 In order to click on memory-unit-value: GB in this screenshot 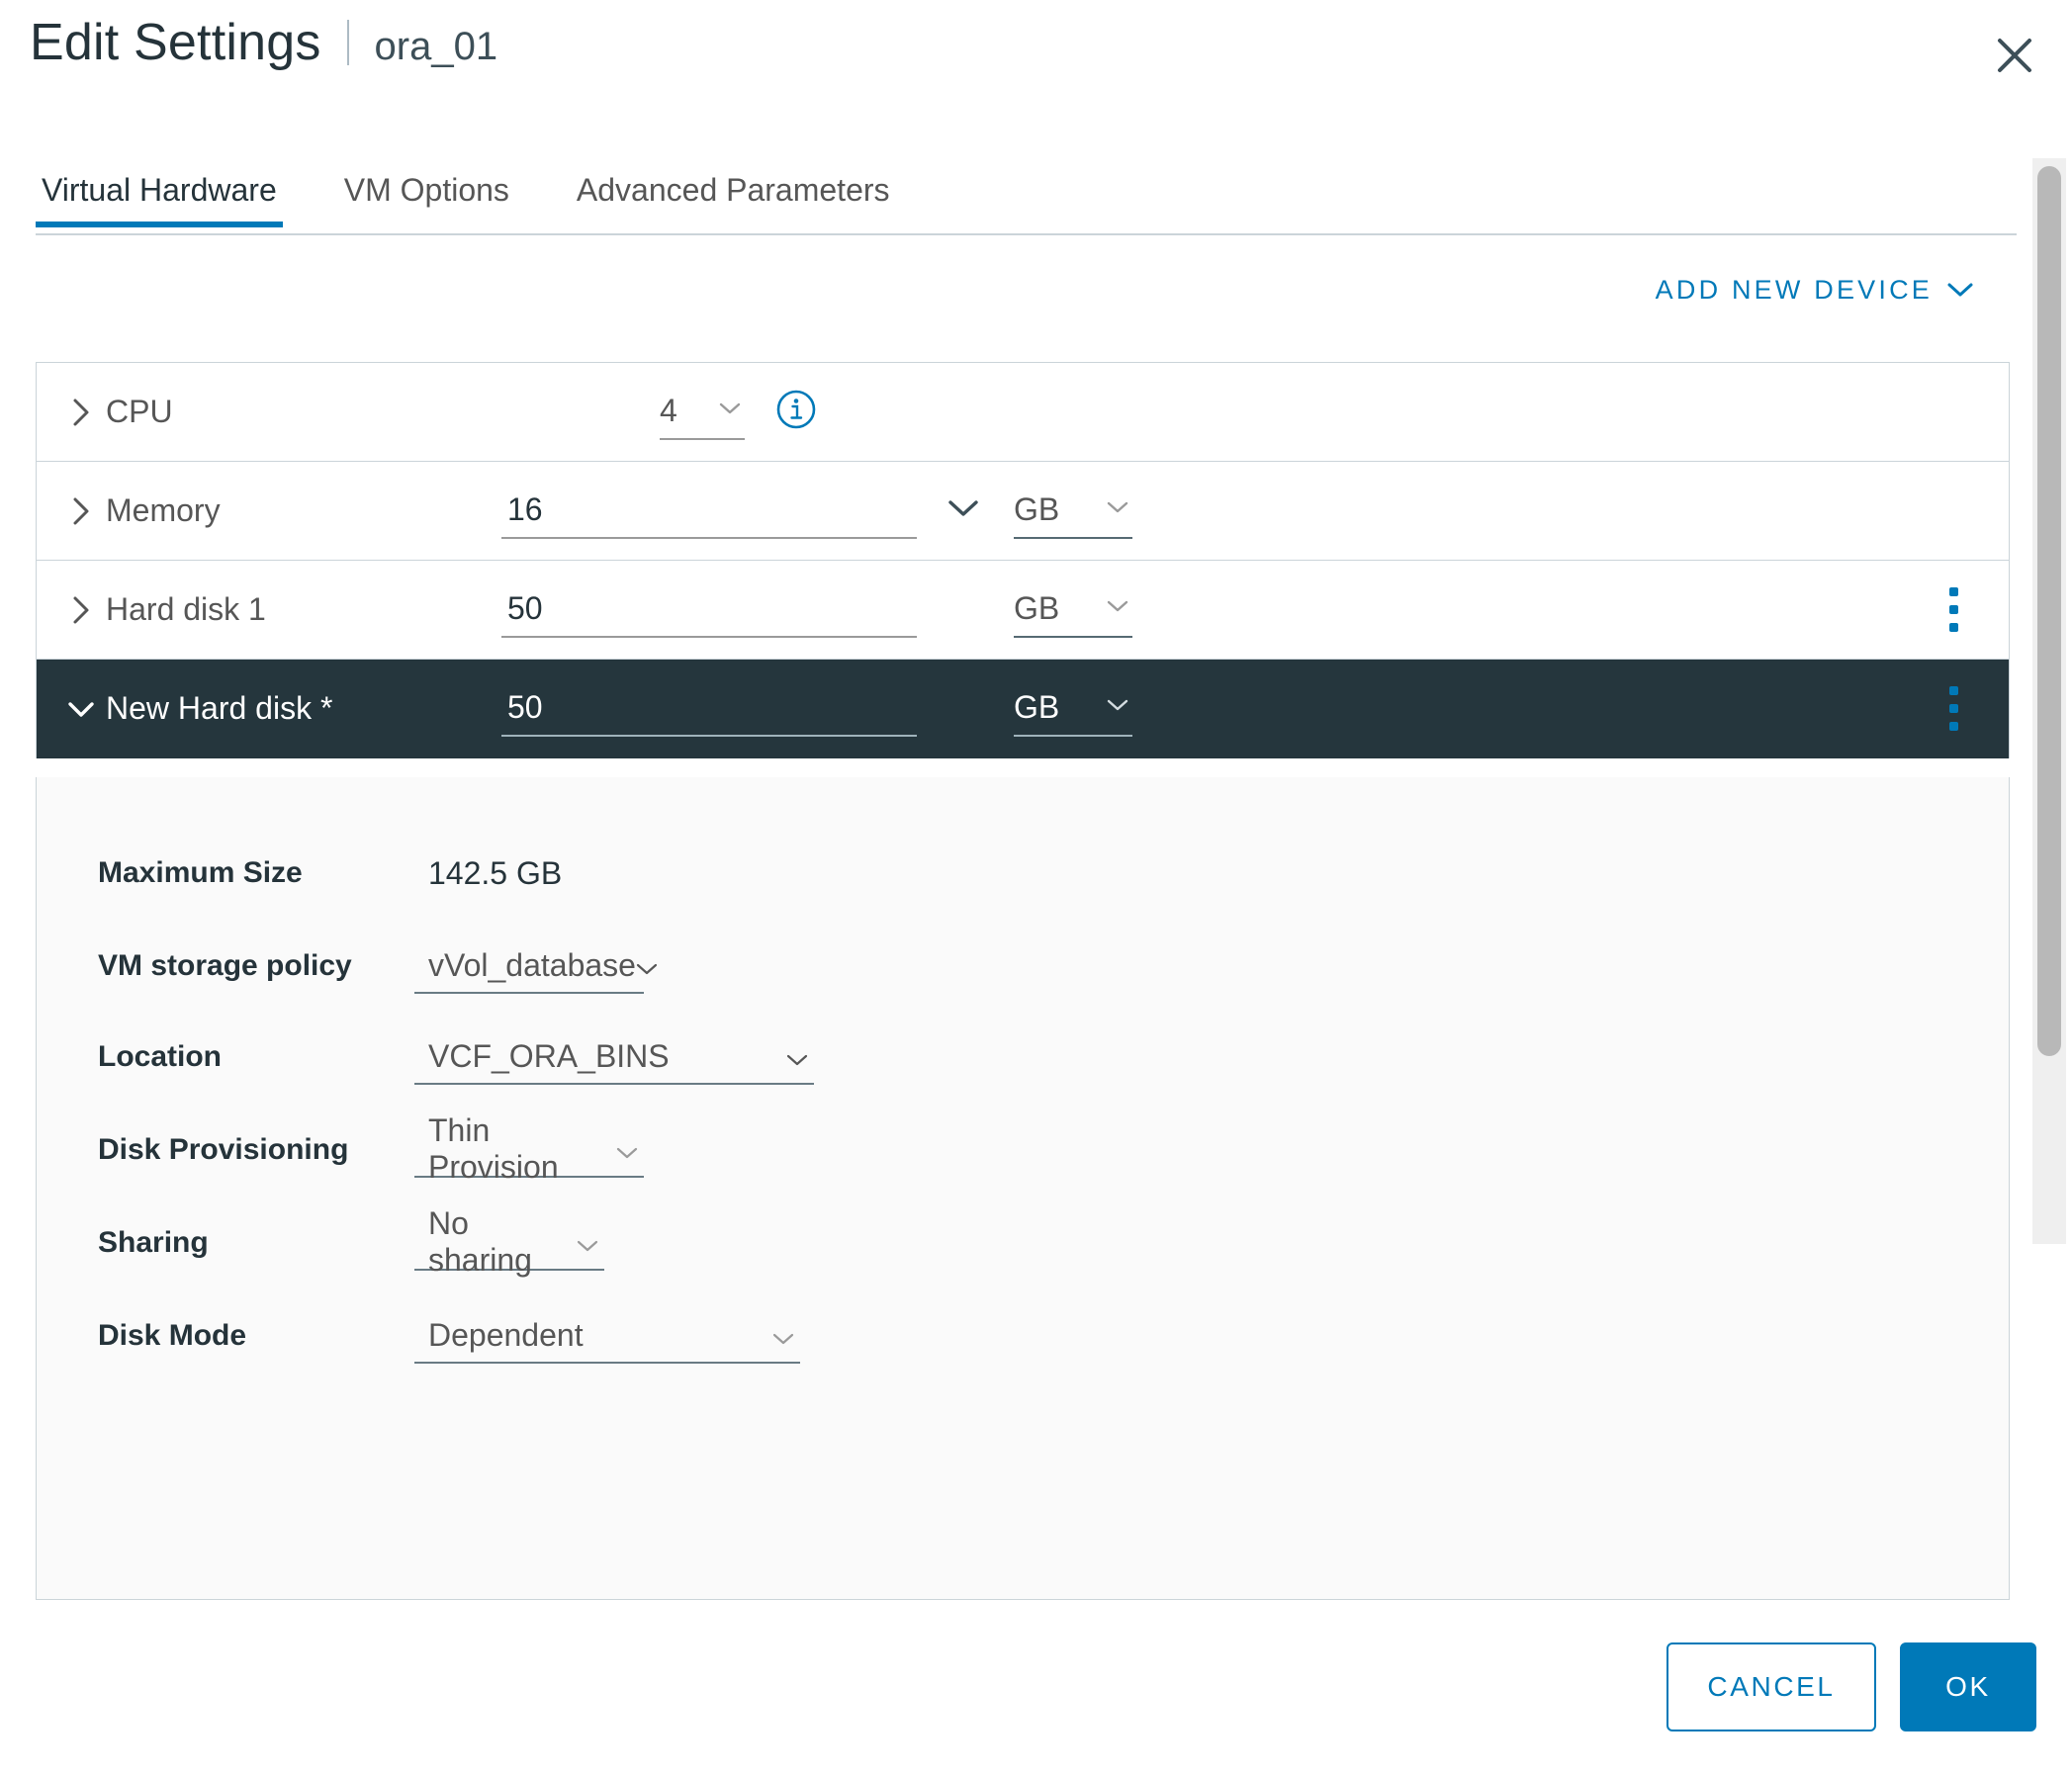, I will do `click(1037, 509)`.